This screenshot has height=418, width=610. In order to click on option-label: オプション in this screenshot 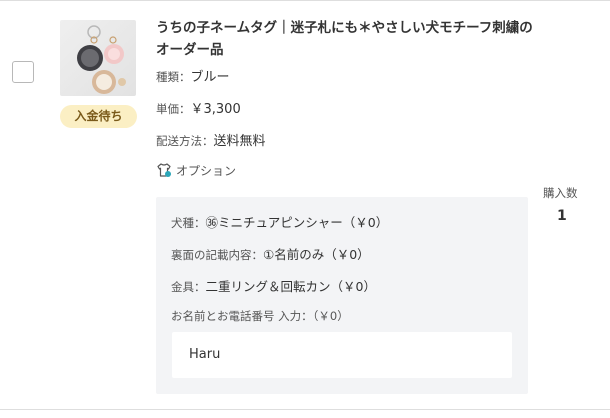, I will do `click(206, 170)`.